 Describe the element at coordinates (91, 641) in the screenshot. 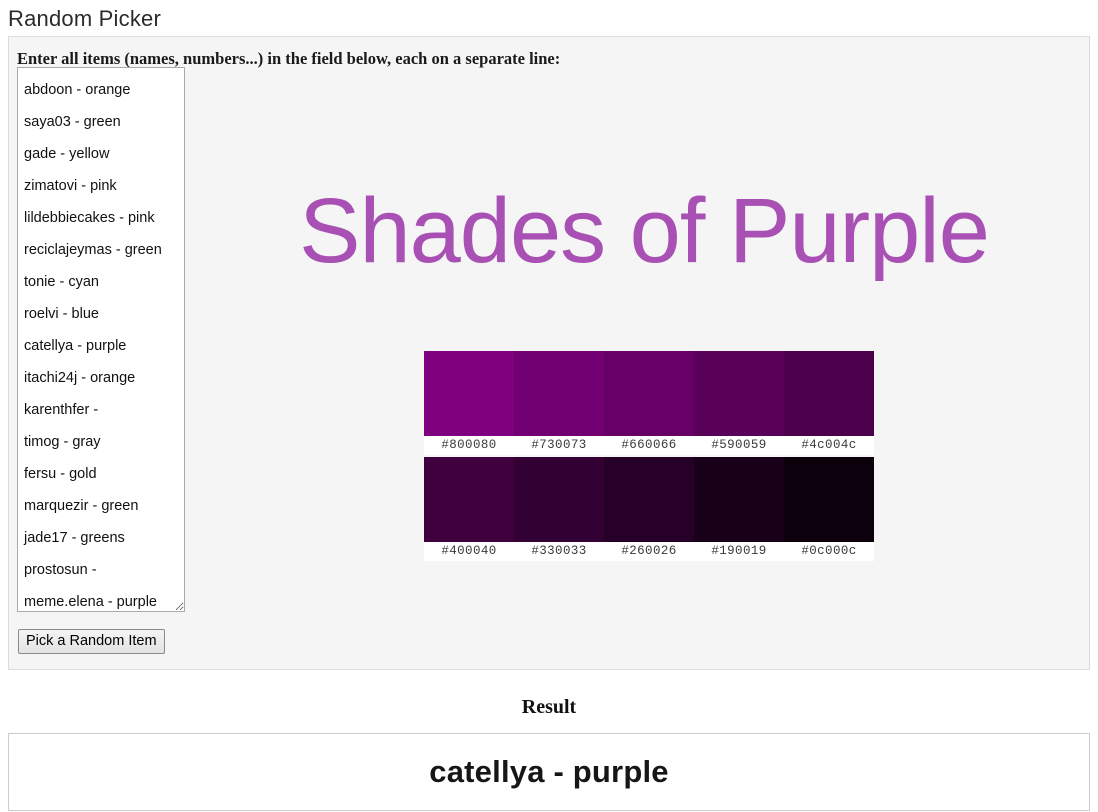

I see `pick-random-item-button: Pick a Random Item` at that location.